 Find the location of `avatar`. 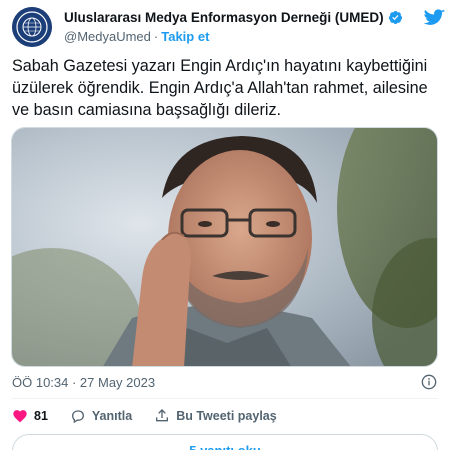

avatar is located at coordinates (32, 27).